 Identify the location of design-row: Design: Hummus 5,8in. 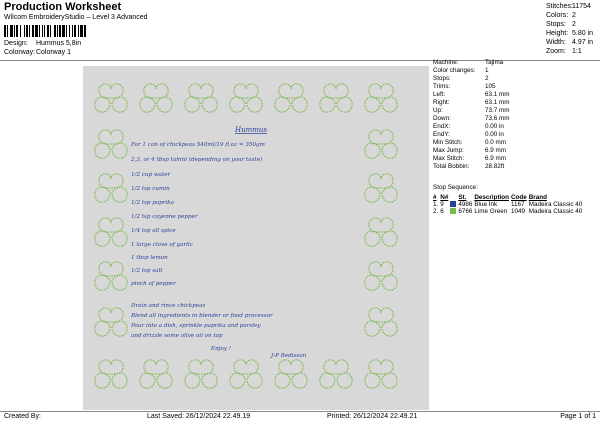
(42, 43).